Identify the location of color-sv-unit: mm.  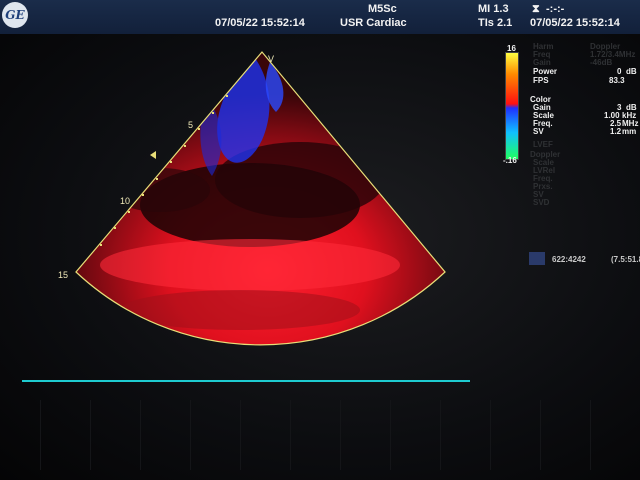
(629, 131).